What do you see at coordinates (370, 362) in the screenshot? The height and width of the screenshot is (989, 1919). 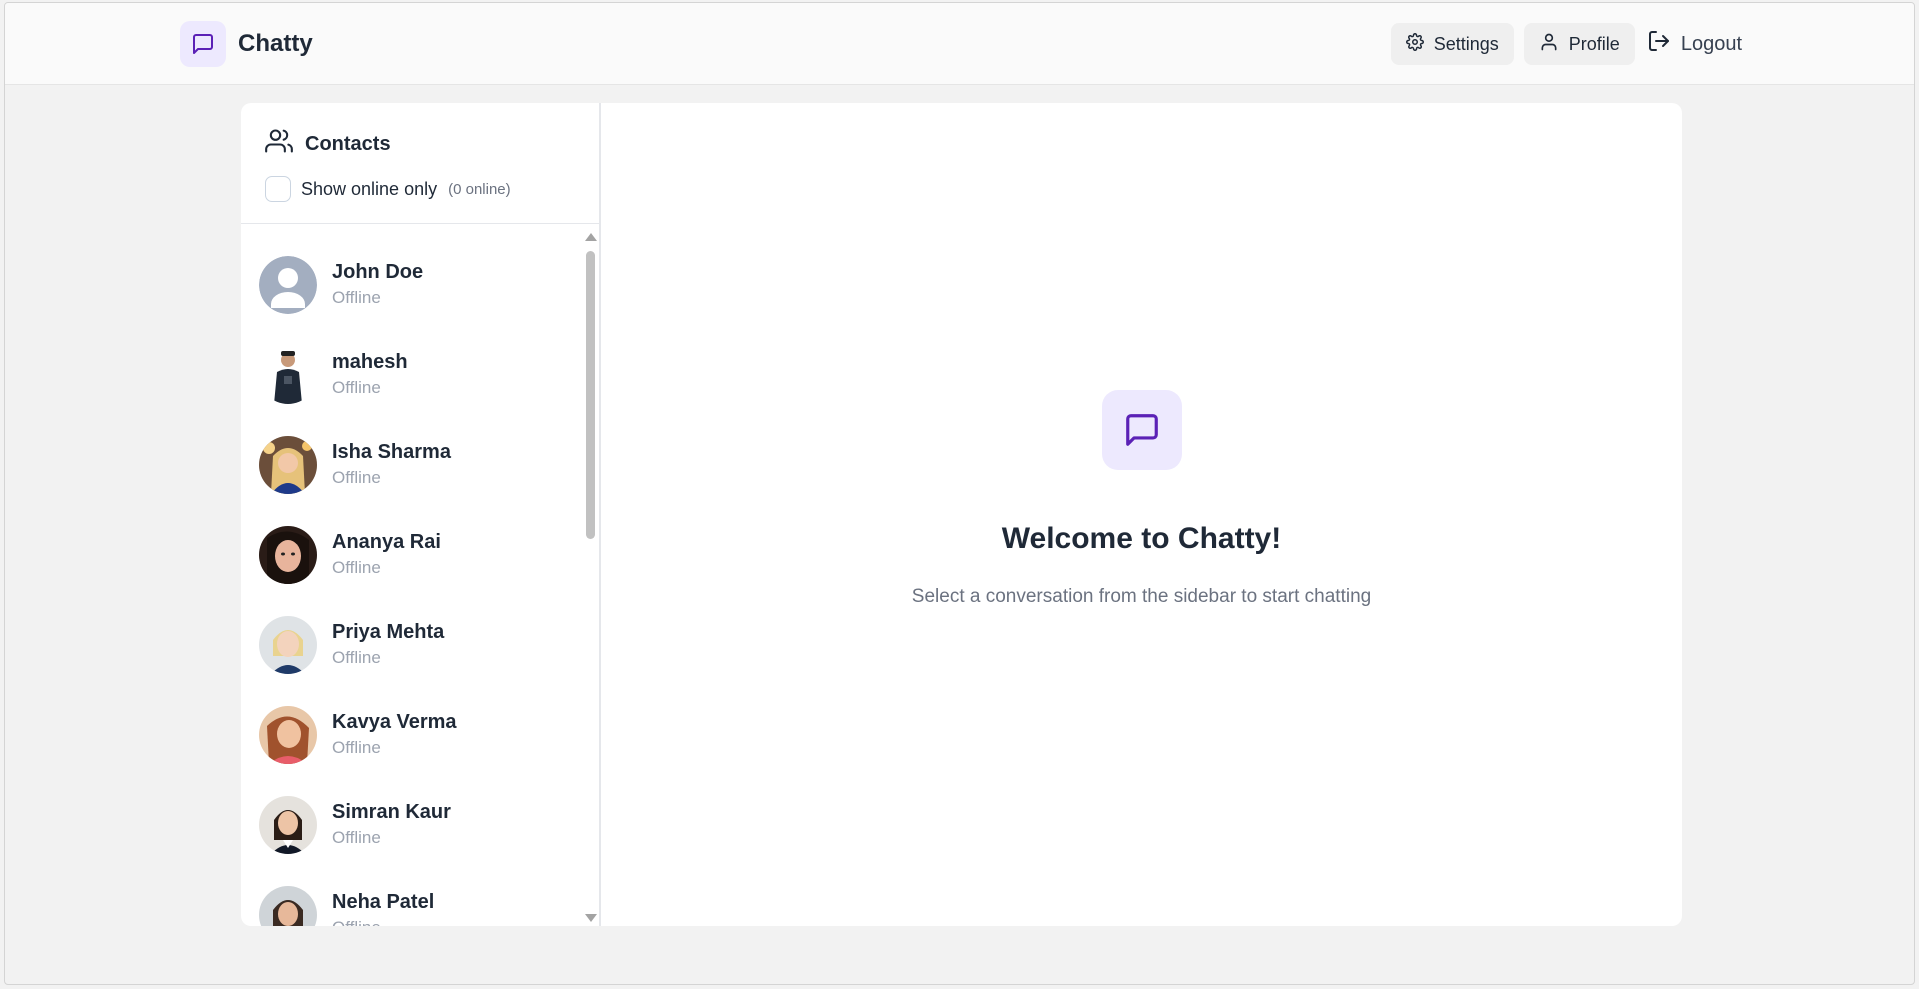 I see `contact-name: mahesh` at bounding box center [370, 362].